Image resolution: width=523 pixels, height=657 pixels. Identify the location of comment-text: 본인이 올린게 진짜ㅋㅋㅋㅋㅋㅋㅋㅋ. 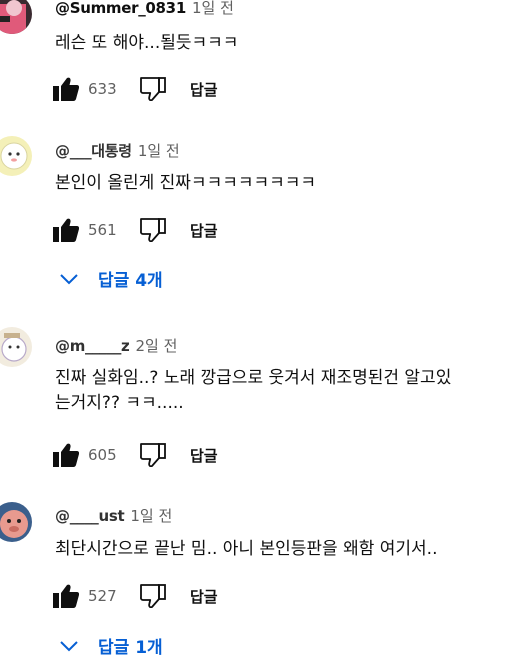
(186, 183).